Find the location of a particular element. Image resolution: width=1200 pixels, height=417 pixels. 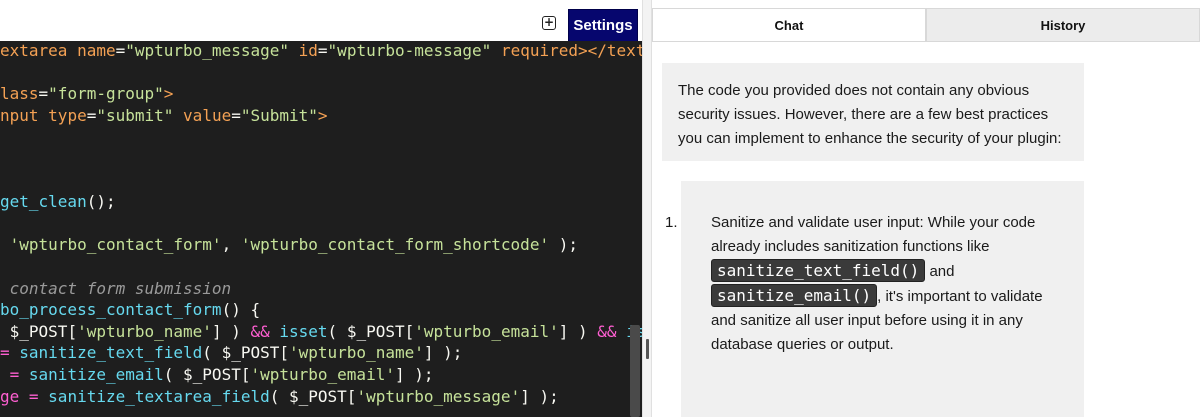

code-token: "wpturbo_message" is located at coordinates (207, 50).